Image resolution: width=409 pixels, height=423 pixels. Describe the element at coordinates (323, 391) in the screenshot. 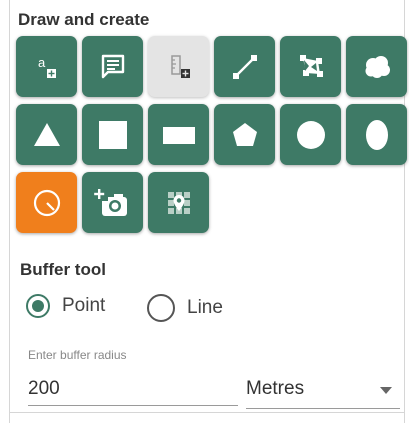

I see `unit-select: Metres` at that location.